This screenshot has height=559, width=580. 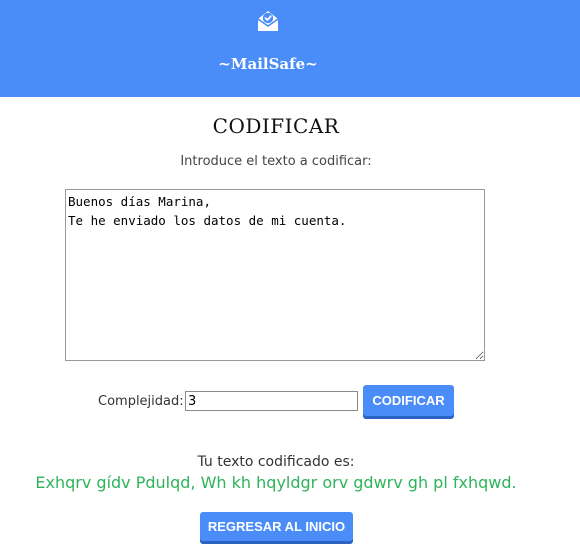 What do you see at coordinates (141, 401) in the screenshot?
I see `complexity-label: Complejidad:` at bounding box center [141, 401].